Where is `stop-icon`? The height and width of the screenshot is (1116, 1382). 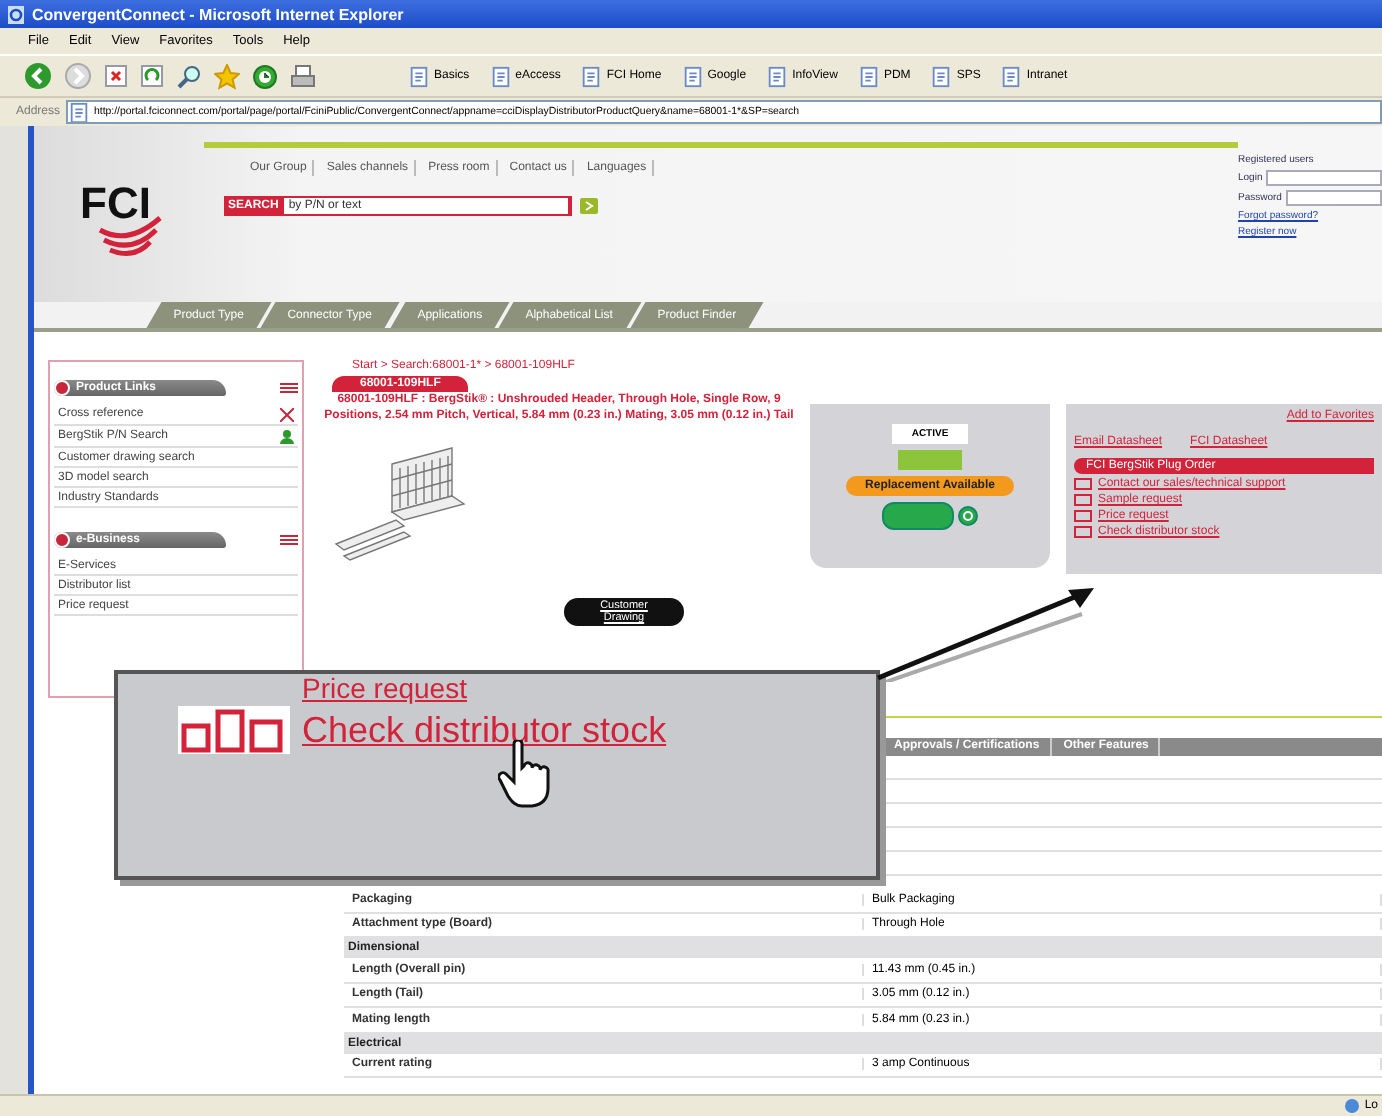
stop-icon is located at coordinates (116, 76).